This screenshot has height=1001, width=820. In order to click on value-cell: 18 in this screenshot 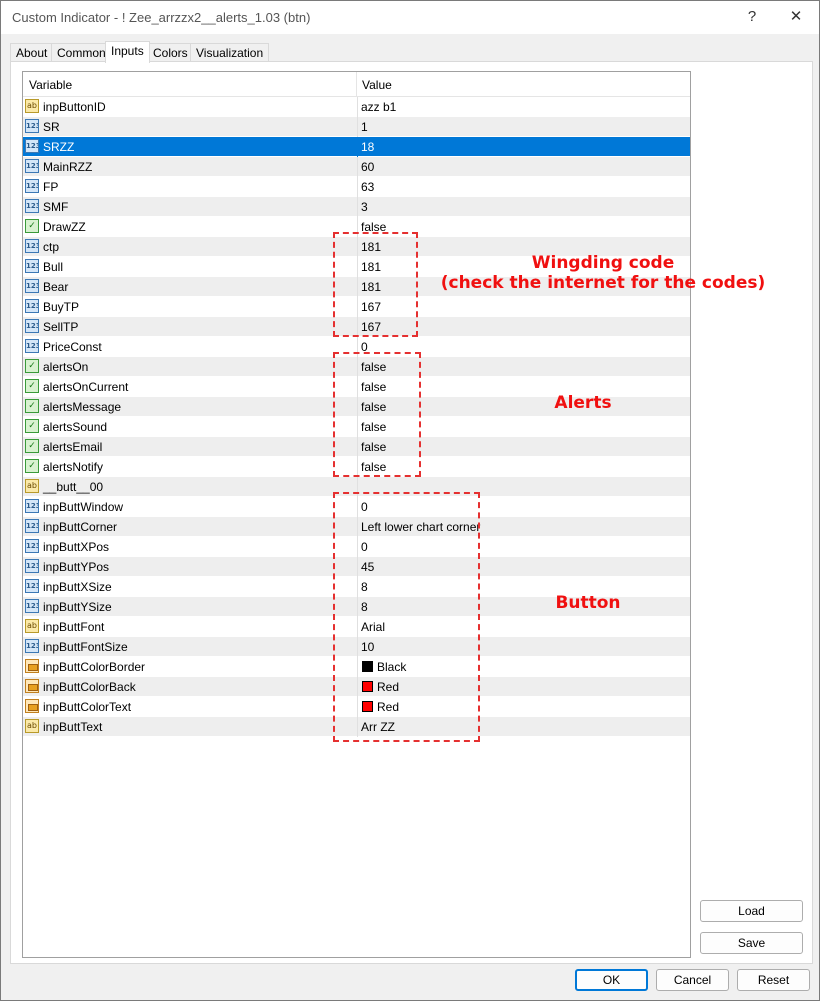, I will do `click(523, 147)`.